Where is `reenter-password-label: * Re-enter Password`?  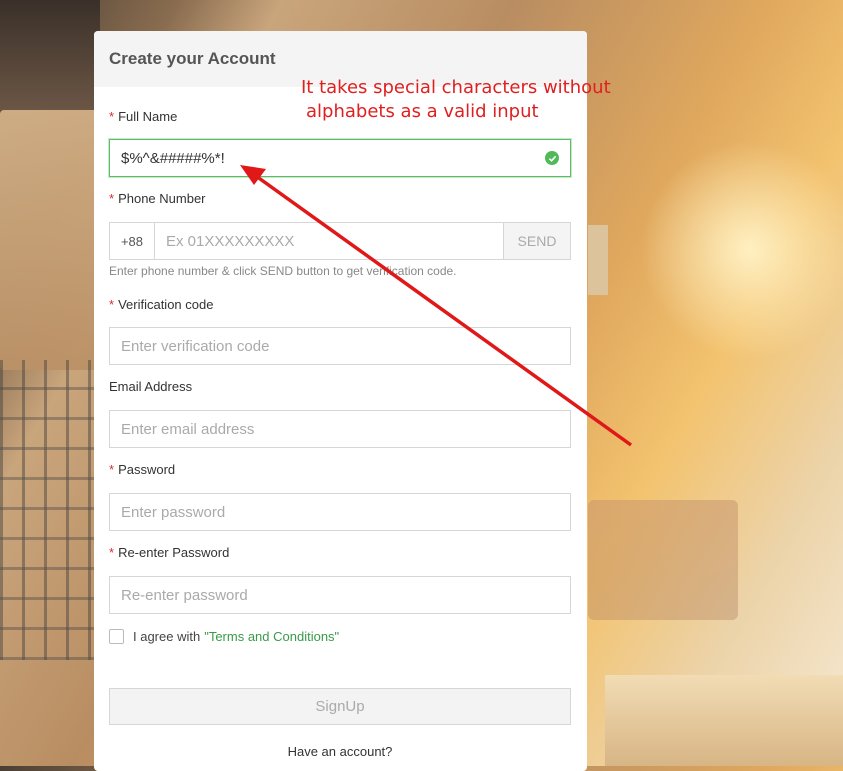 reenter-password-label: * Re-enter Password is located at coordinates (340, 552).